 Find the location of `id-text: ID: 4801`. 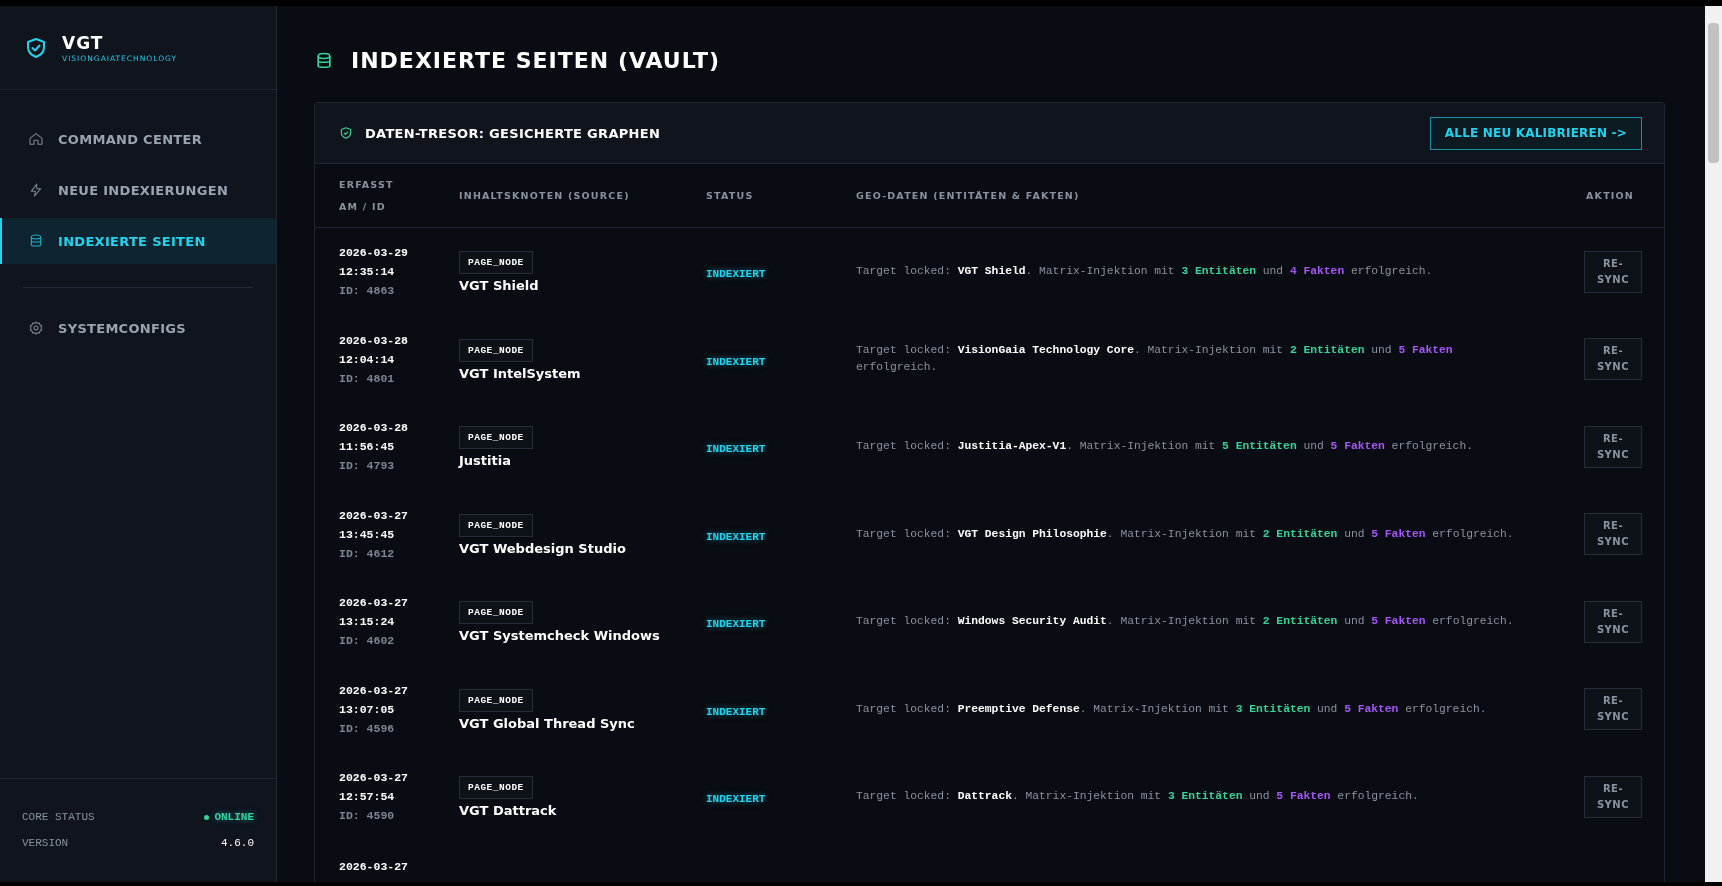

id-text: ID: 4801 is located at coordinates (367, 378).